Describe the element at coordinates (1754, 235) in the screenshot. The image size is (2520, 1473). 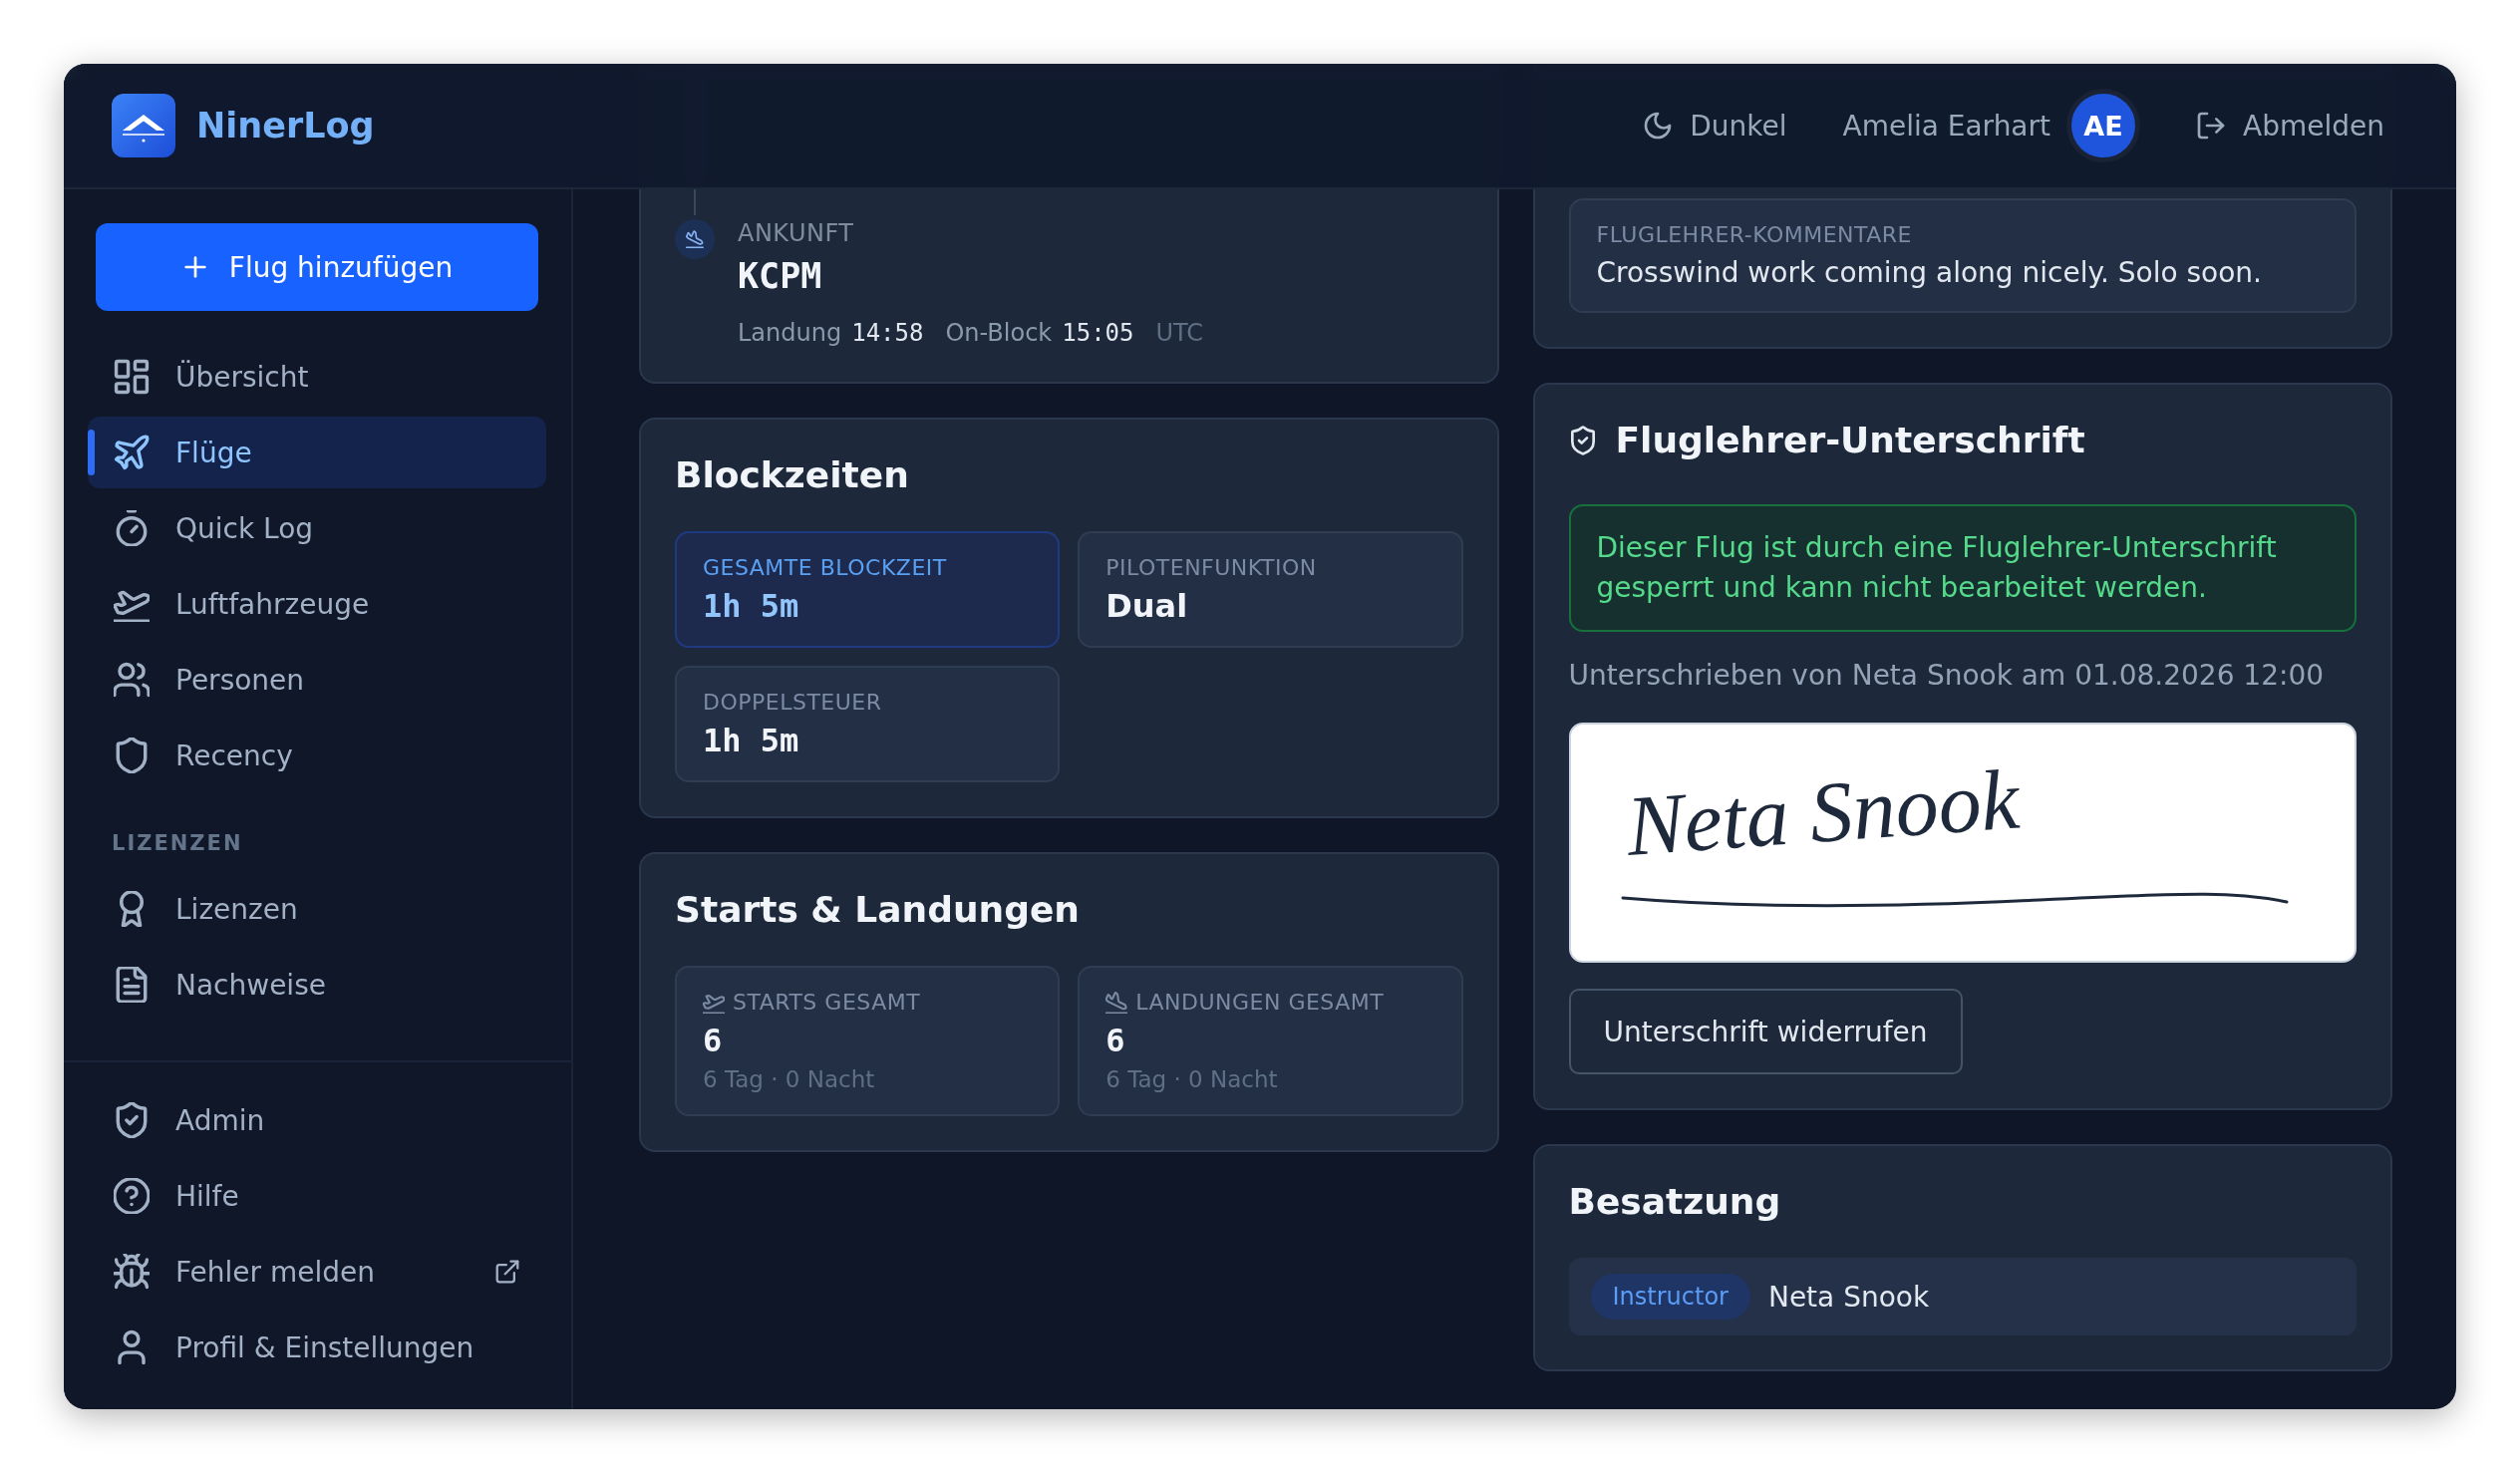
I see `remarks-label: FLUGLEHRER-KOMMENTARE` at that location.